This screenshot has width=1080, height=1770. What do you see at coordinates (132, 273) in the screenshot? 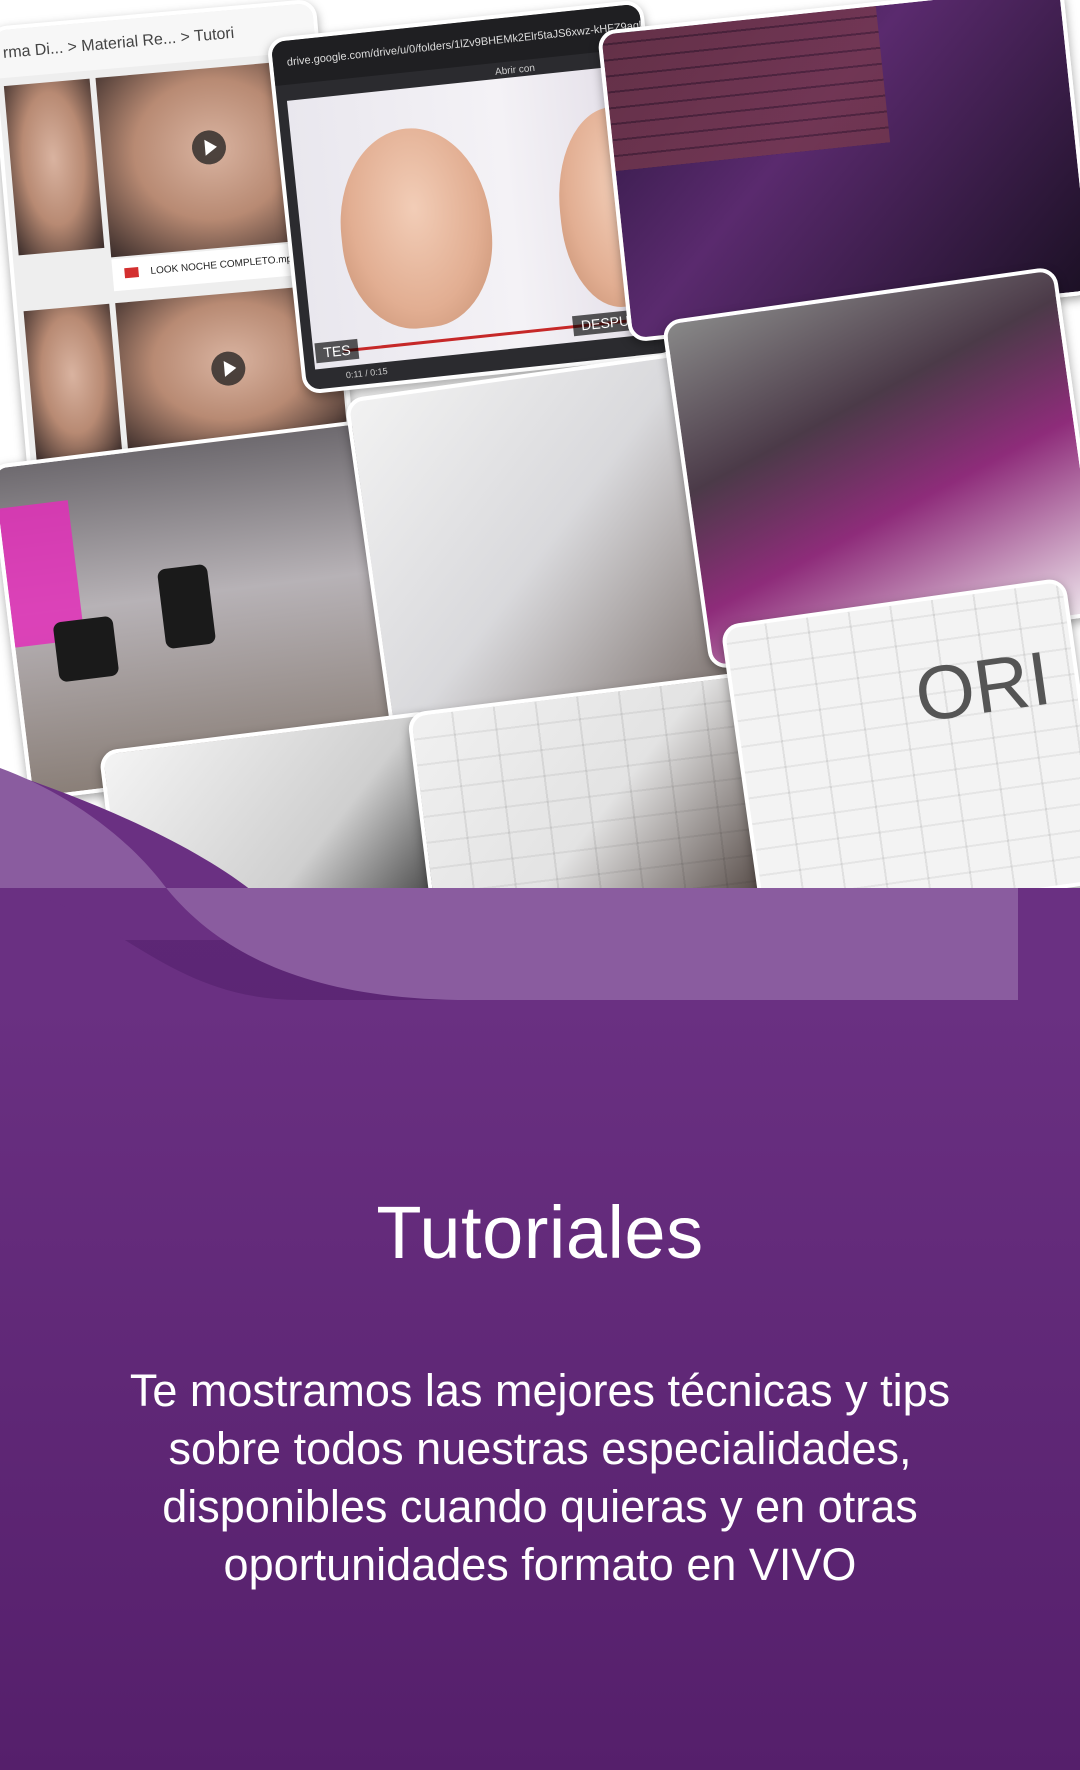
I see `video-file-icon` at bounding box center [132, 273].